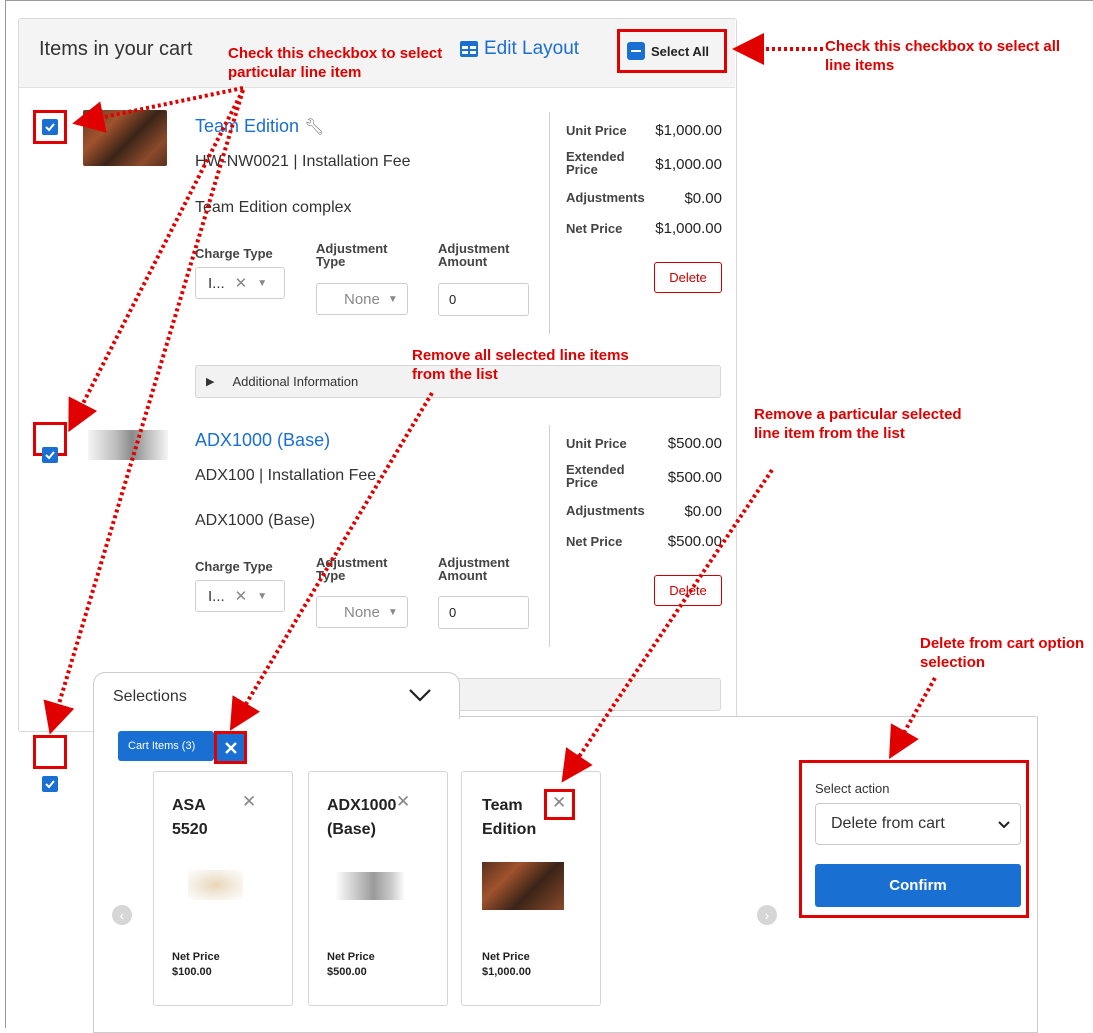 Image resolution: width=1093 pixels, height=1033 pixels. I want to click on arrow-to-remove-all, so click(331, 561).